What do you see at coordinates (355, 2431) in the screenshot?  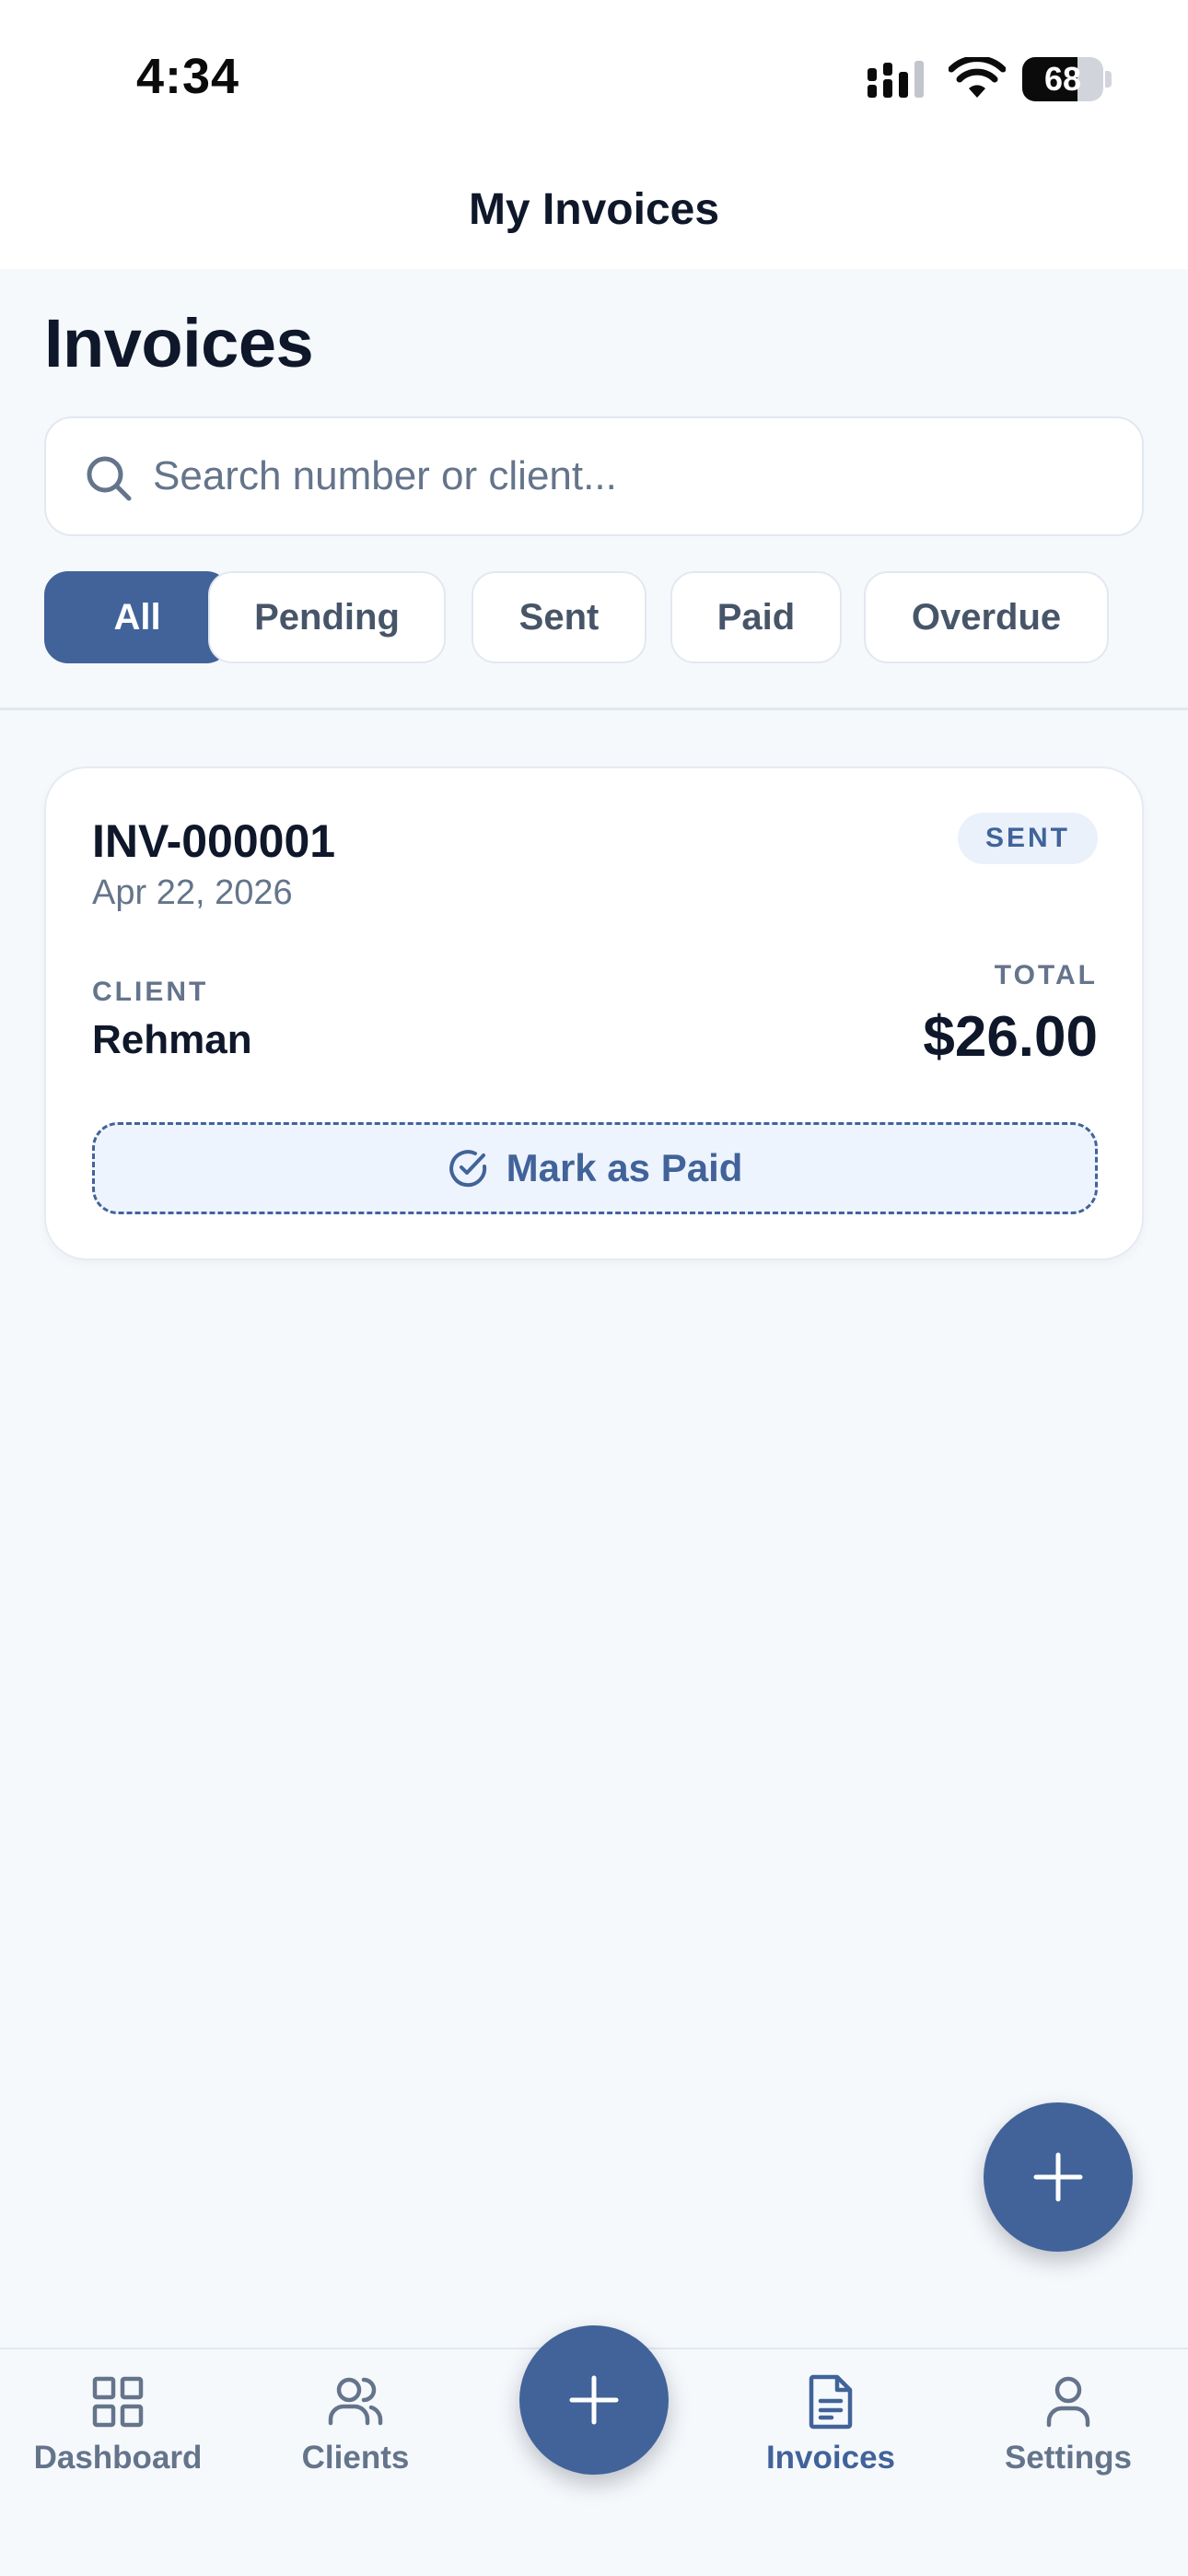 I see `tab-clients: Clients` at bounding box center [355, 2431].